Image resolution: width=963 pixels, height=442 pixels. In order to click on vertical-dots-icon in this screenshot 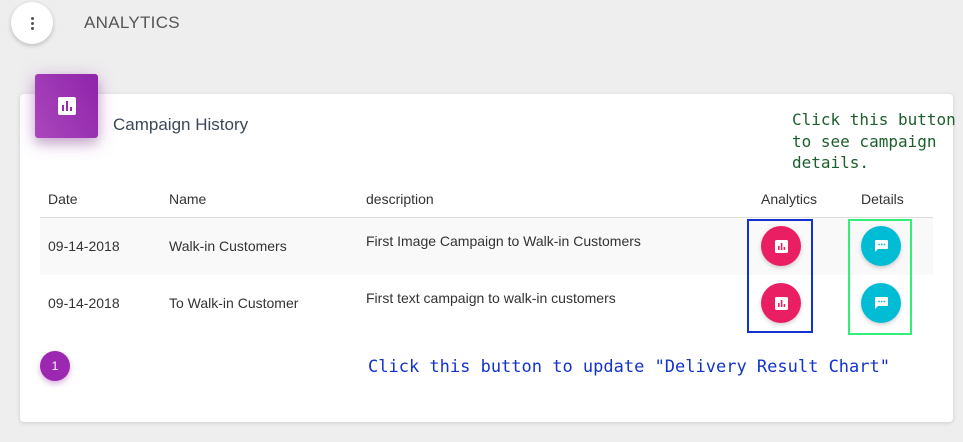, I will do `click(32, 23)`.